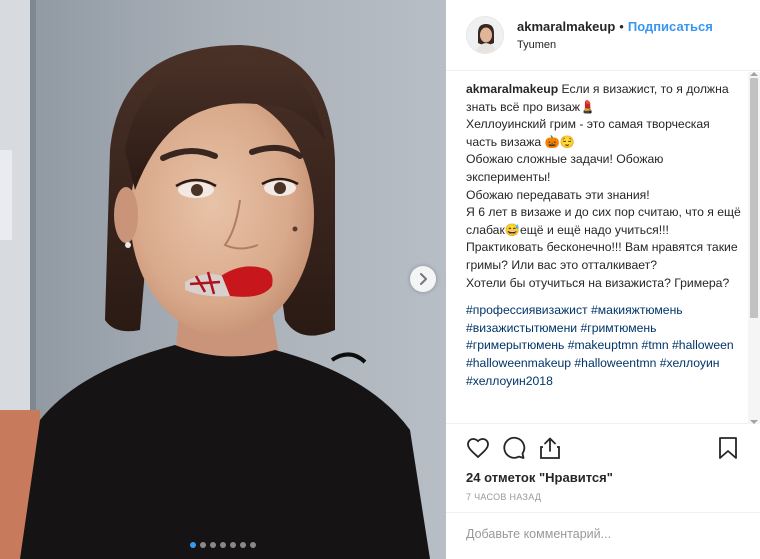  What do you see at coordinates (539, 477) in the screenshot?
I see `likes-count: 24 отметок "Нравится"` at bounding box center [539, 477].